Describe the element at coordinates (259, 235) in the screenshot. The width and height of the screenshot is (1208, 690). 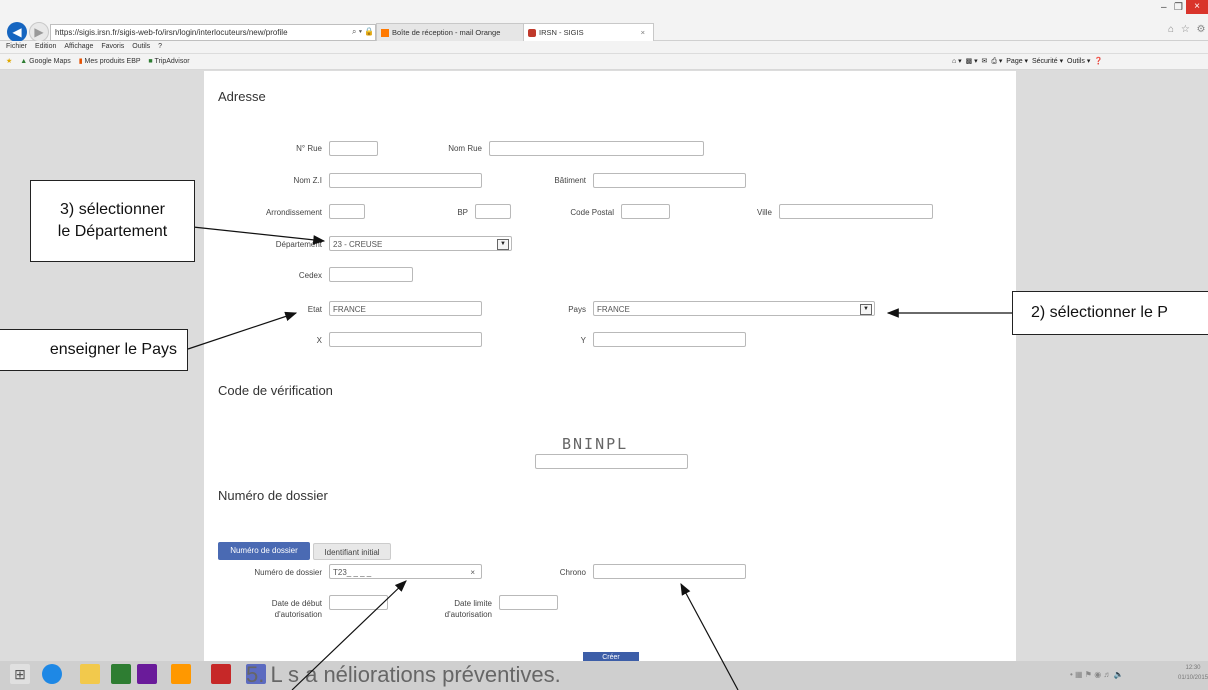
I see `arrow-to-departement` at that location.